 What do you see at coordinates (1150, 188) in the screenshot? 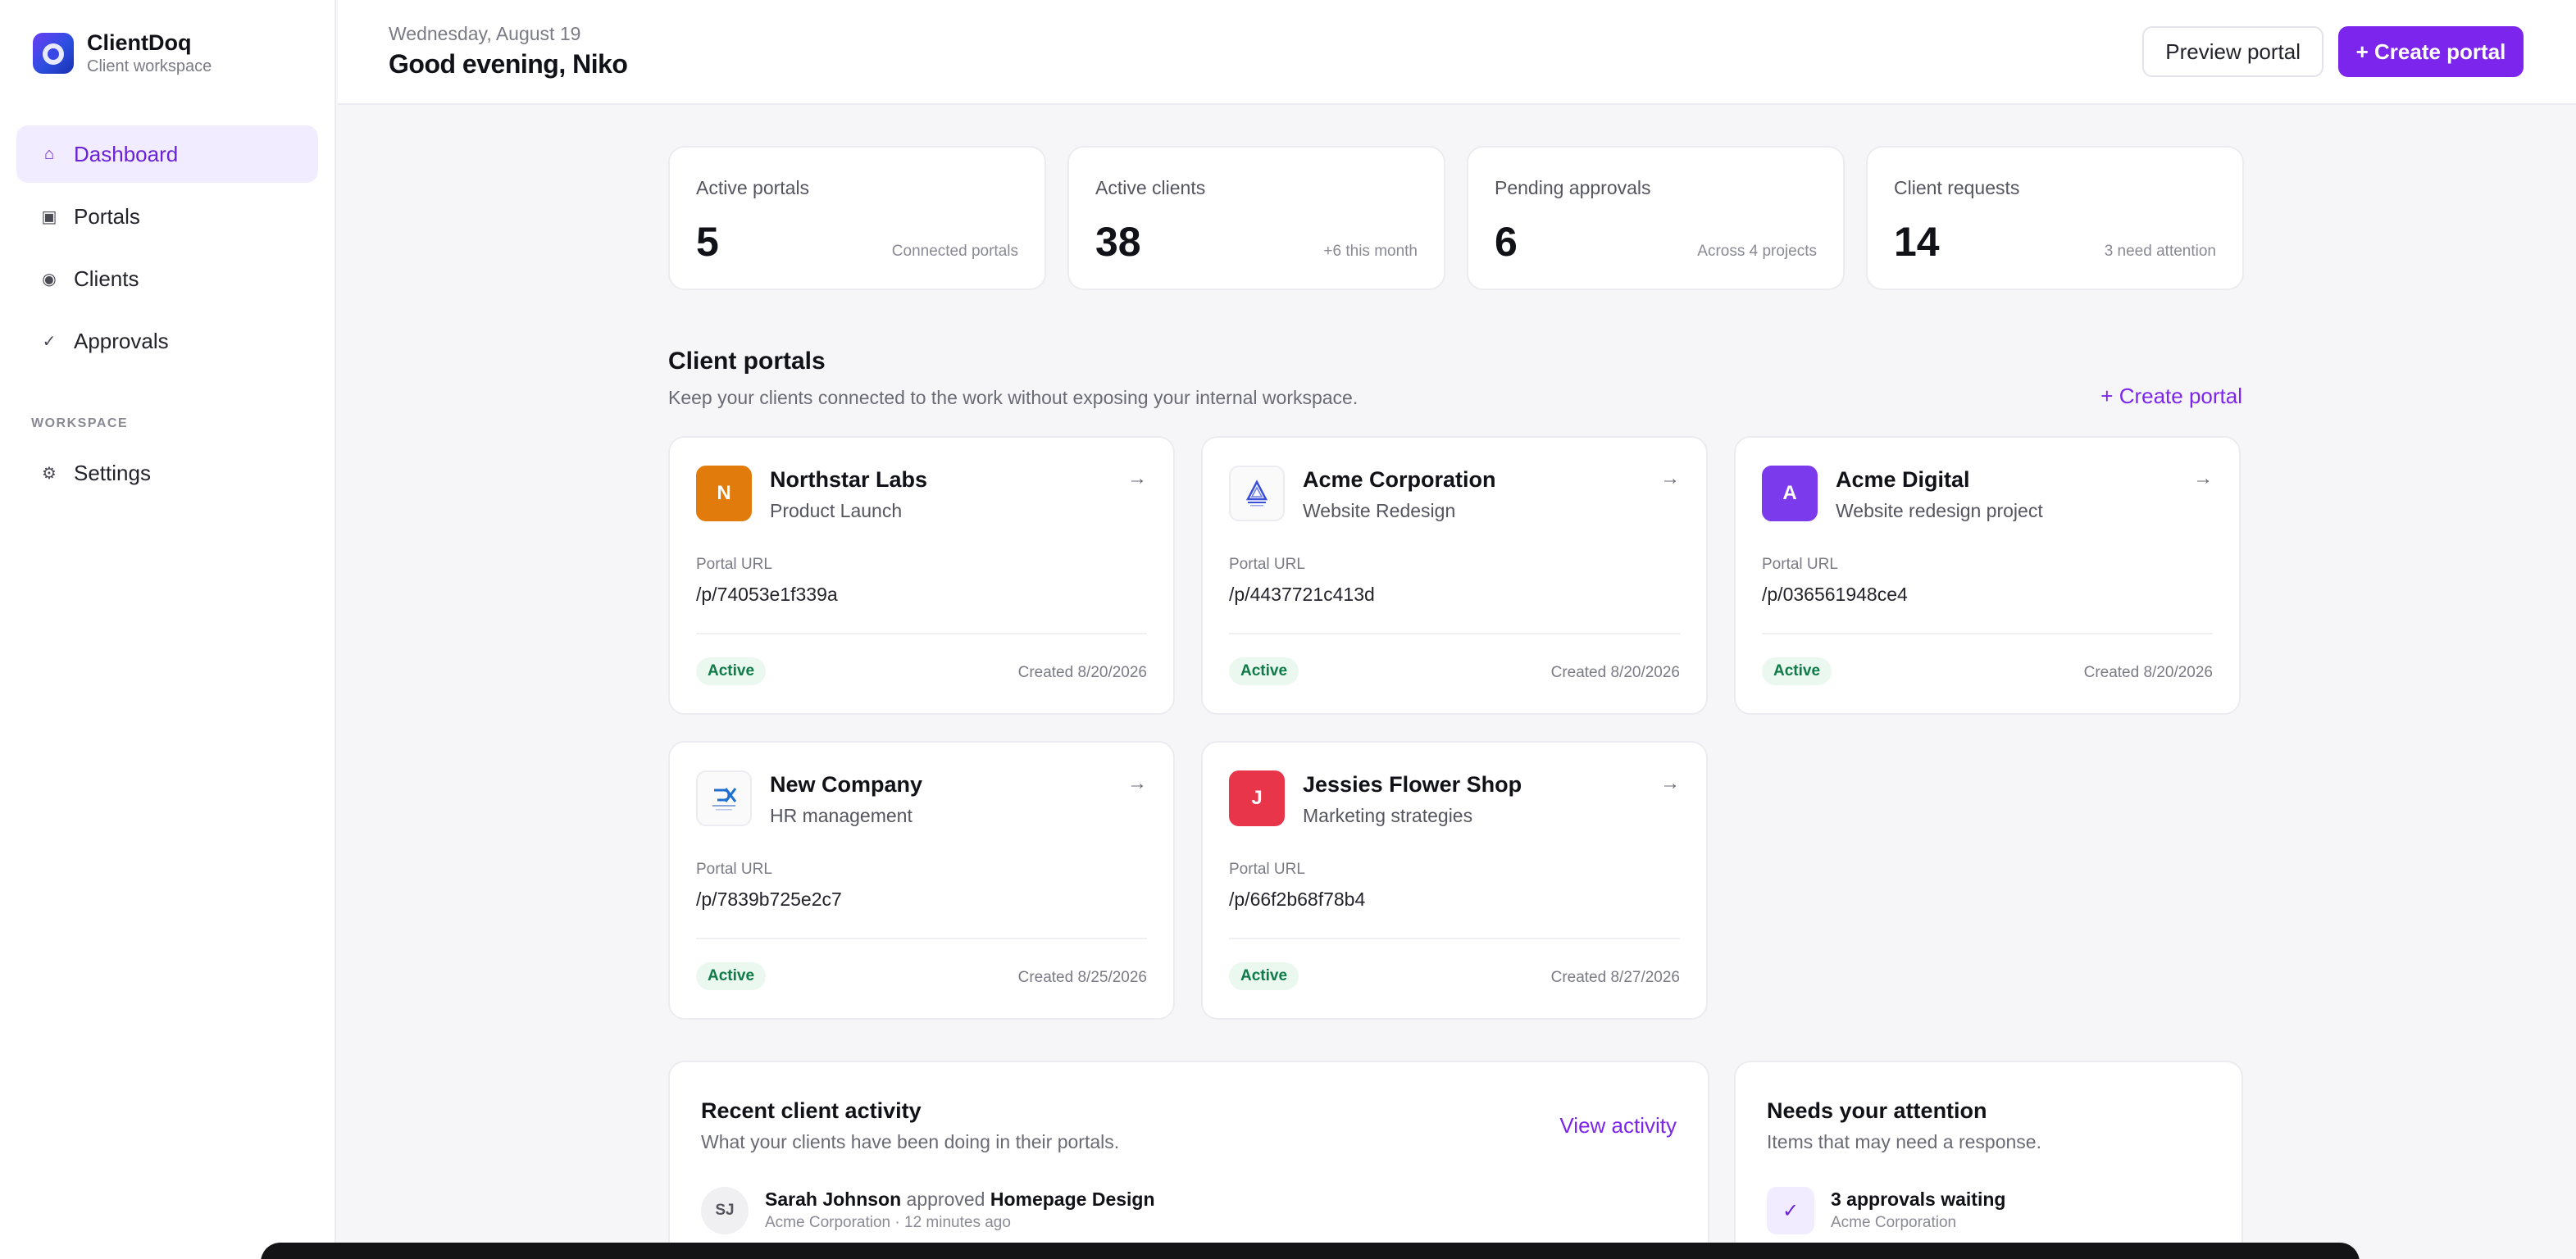
I see `stat-label: Active clients` at bounding box center [1150, 188].